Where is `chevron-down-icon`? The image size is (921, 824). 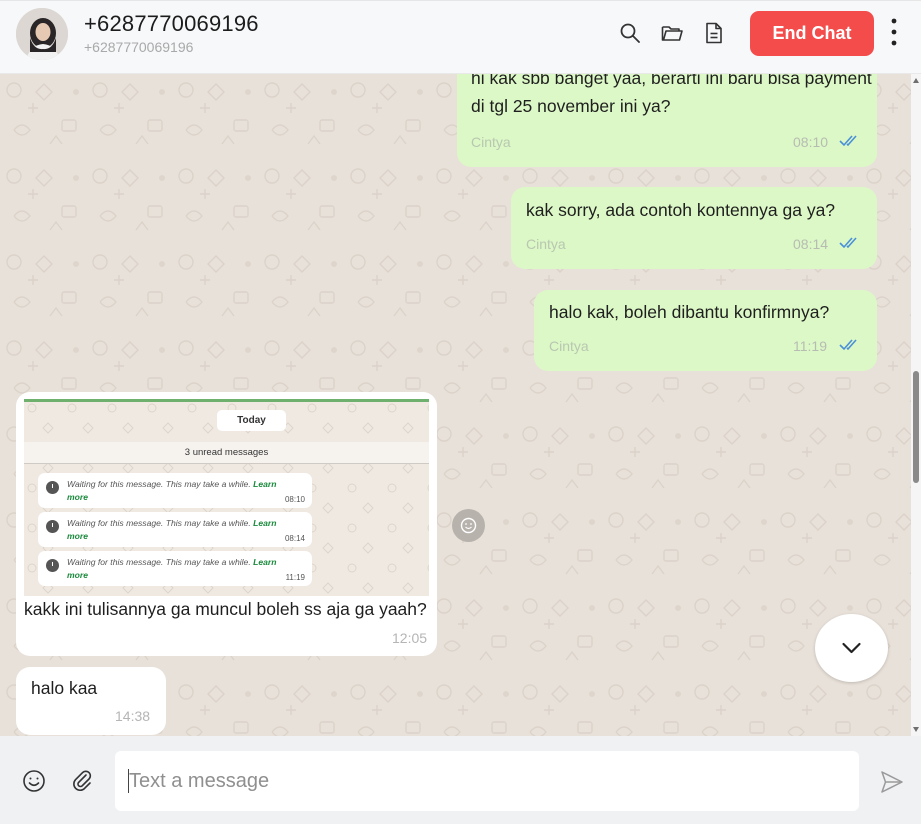
chevron-down-icon is located at coordinates (851, 648).